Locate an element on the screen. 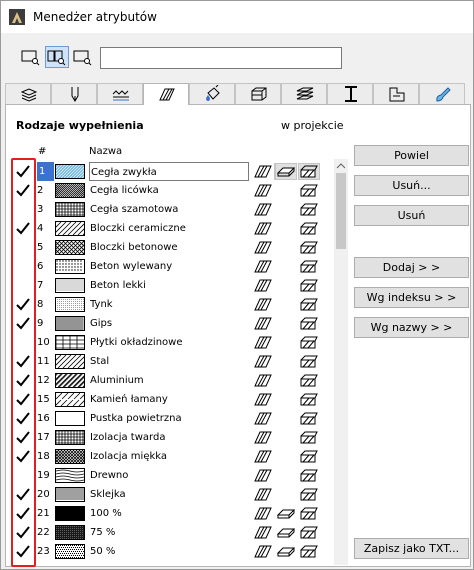 This screenshot has height=570, width=474. table-row: 3 Cegła szamotowa is located at coordinates (171, 209).